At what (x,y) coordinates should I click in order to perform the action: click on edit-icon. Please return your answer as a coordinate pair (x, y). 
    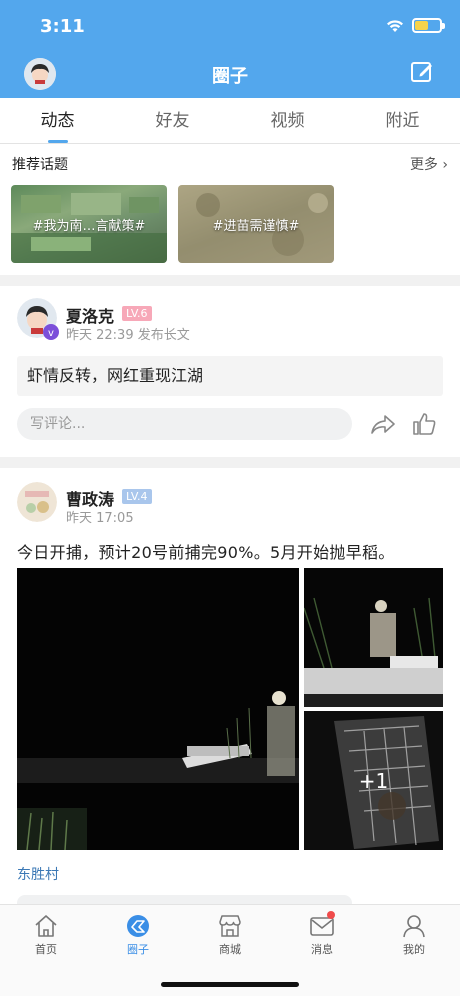
    Looking at the image, I should click on (422, 72).